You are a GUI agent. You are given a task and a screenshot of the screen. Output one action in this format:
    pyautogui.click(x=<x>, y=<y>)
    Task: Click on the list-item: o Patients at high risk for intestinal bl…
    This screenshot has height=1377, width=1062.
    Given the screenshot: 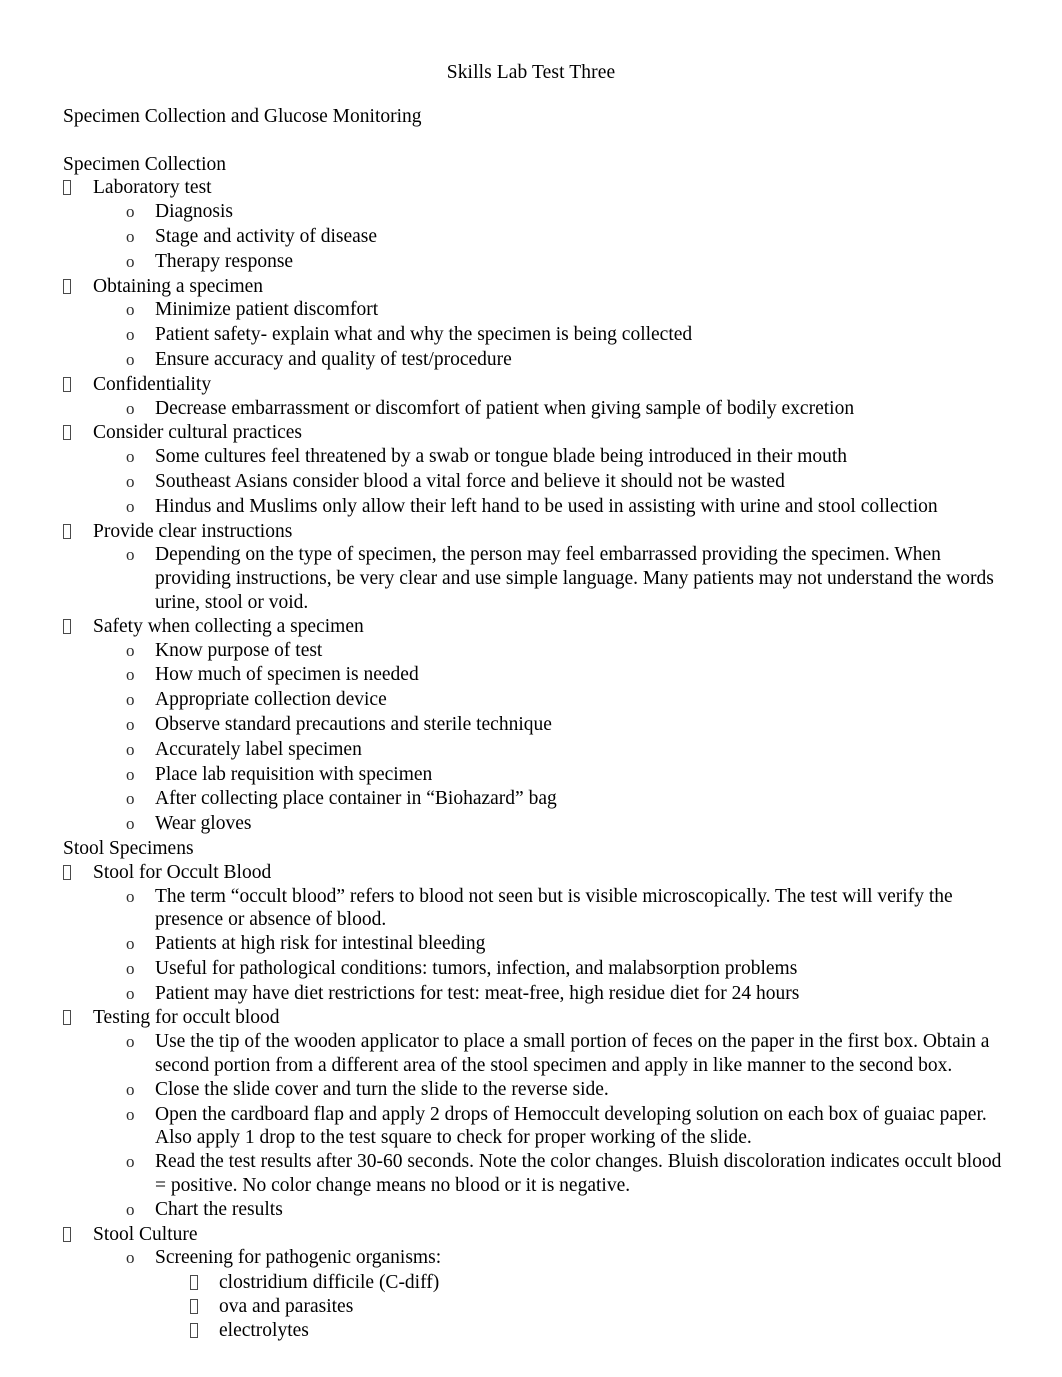 What is the action you would take?
    pyautogui.click(x=570, y=944)
    